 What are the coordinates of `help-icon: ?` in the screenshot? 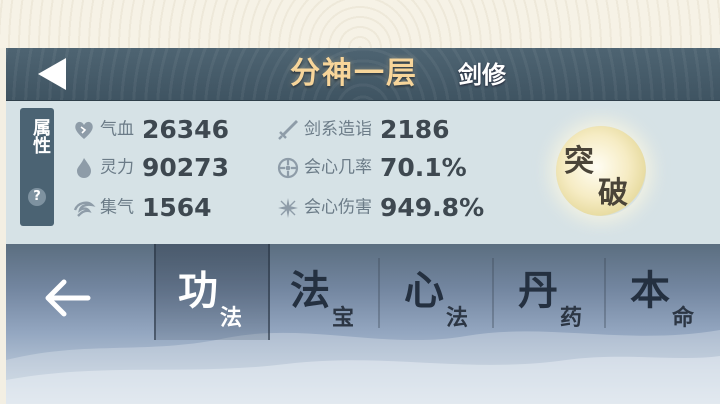 It's located at (37, 197).